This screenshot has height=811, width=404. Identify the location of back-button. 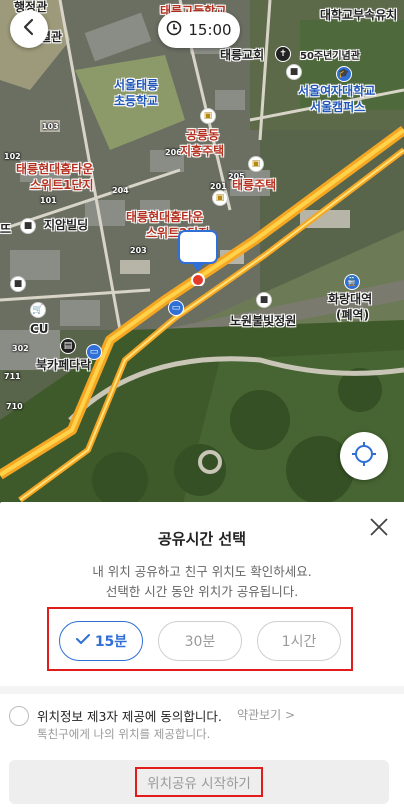
(29, 29).